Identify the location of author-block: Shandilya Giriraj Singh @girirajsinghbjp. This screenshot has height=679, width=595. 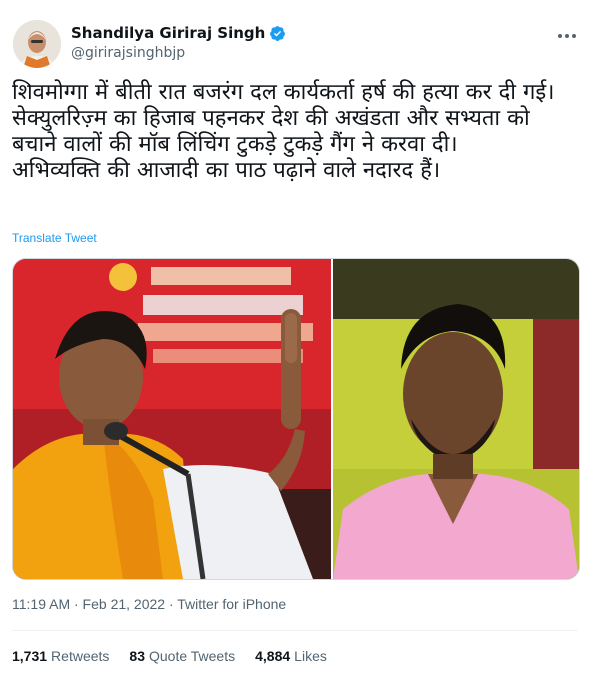
(178, 42).